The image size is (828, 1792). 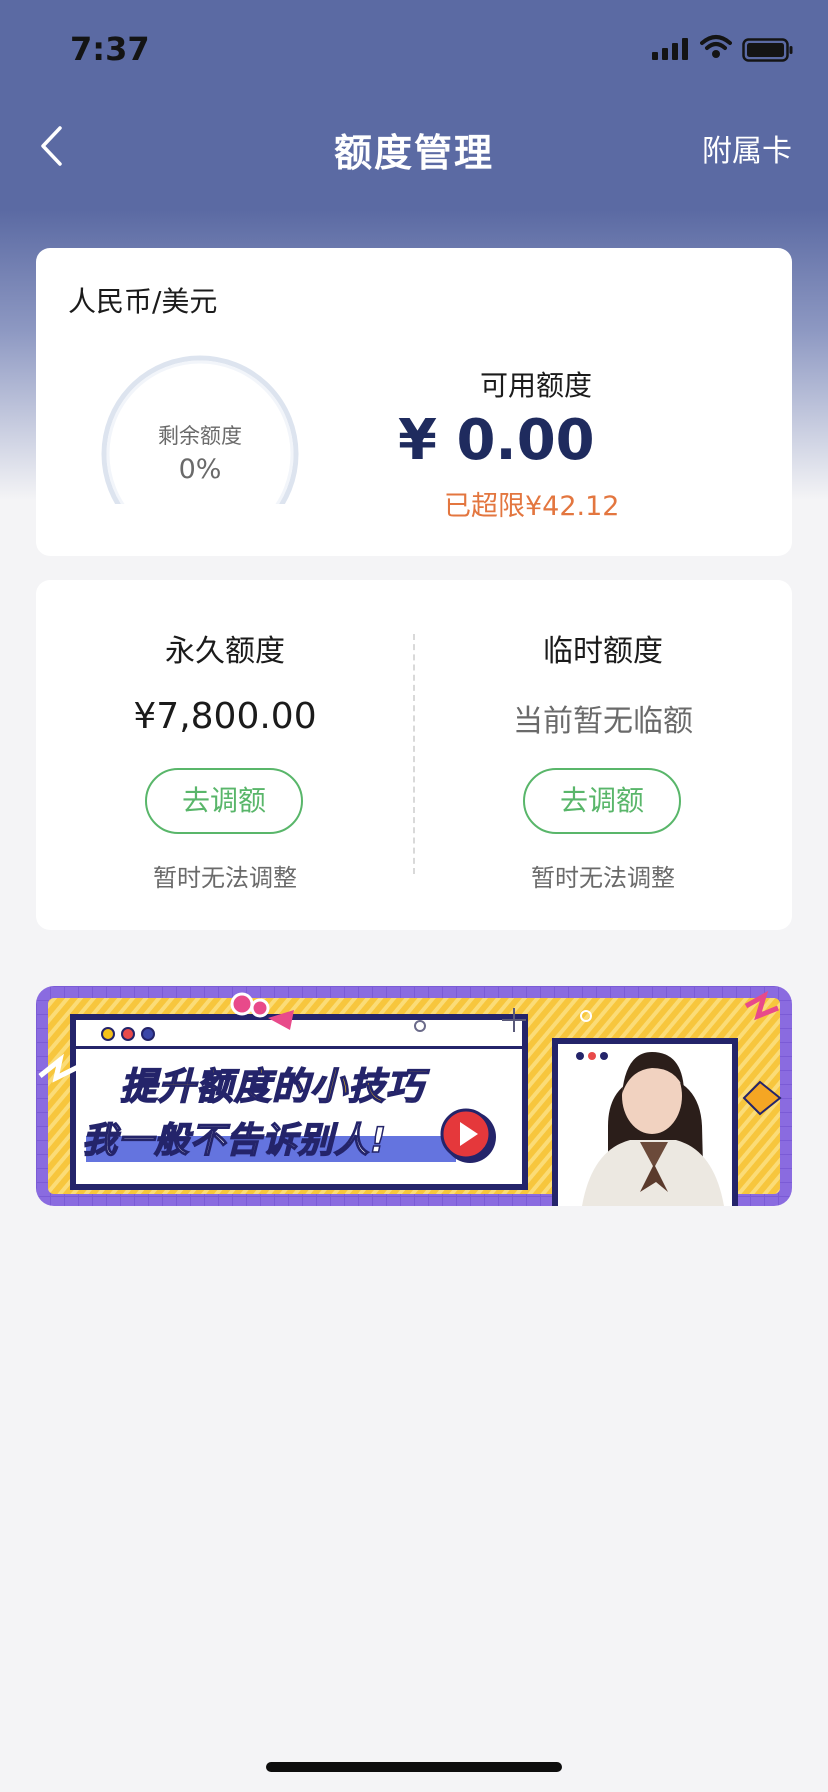 What do you see at coordinates (414, 145) in the screenshot?
I see `nav-bar: 额度管理 附属卡` at bounding box center [414, 145].